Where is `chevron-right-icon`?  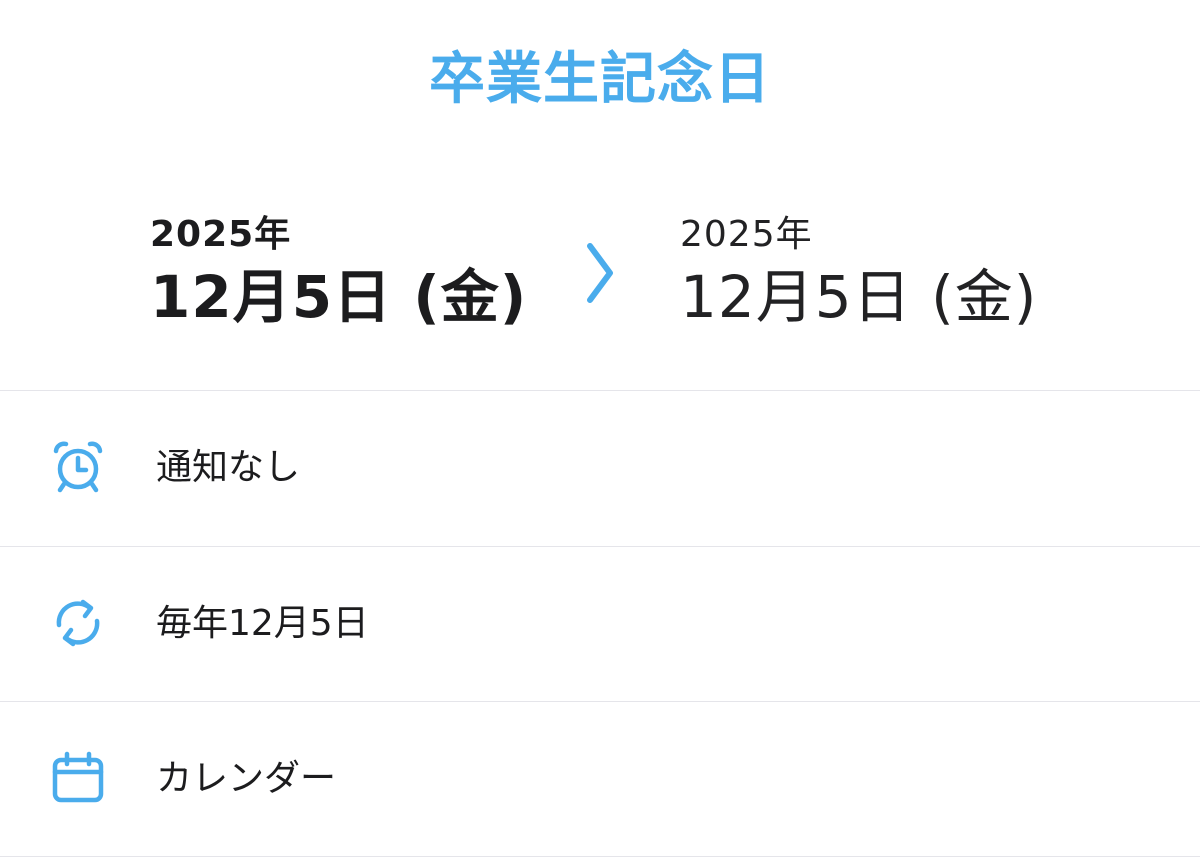
chevron-right-icon is located at coordinates (600, 273).